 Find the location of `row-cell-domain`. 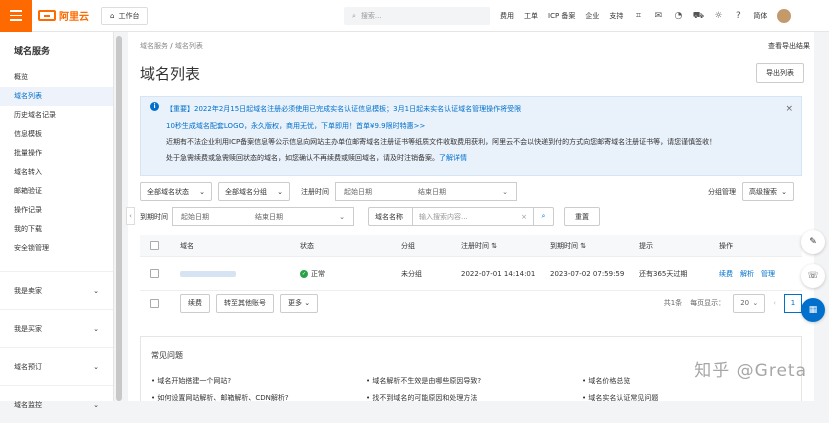

row-cell-domain is located at coordinates (240, 273).